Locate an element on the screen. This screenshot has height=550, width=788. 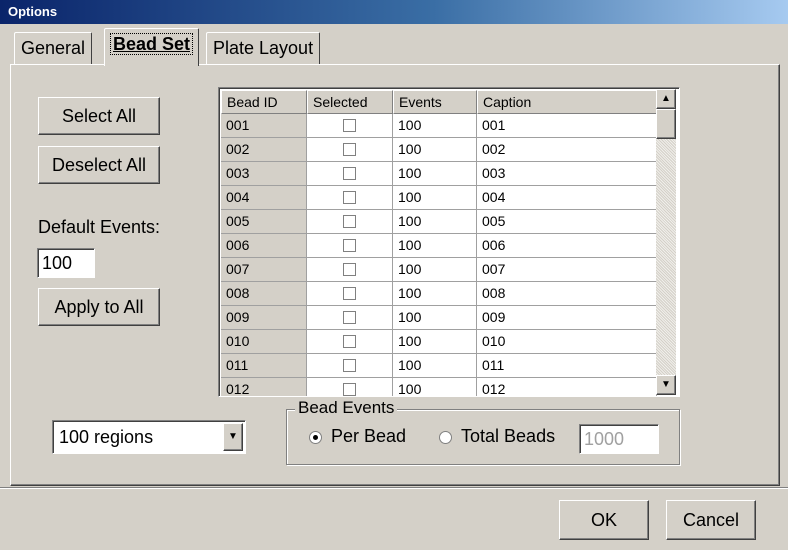
bead-id-cell: 010 is located at coordinates (264, 342).